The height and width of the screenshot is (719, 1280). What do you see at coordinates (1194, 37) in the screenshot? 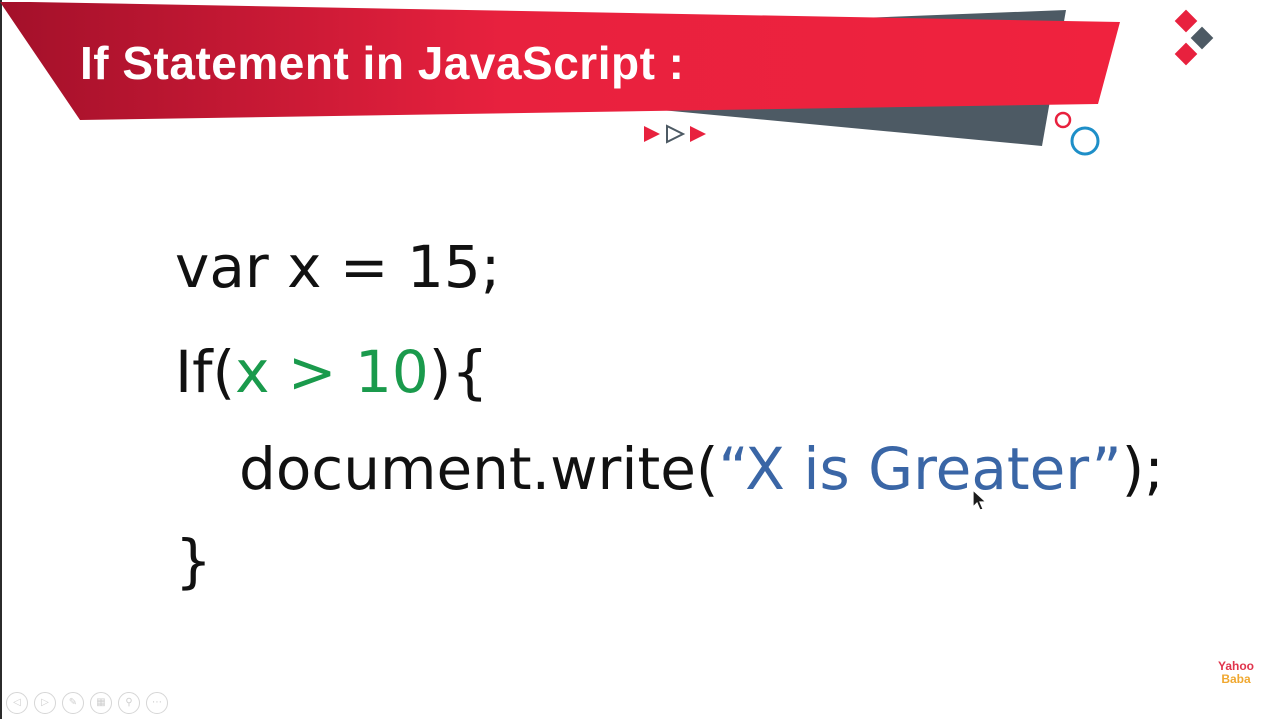
I see `diamond-shapes-icon` at bounding box center [1194, 37].